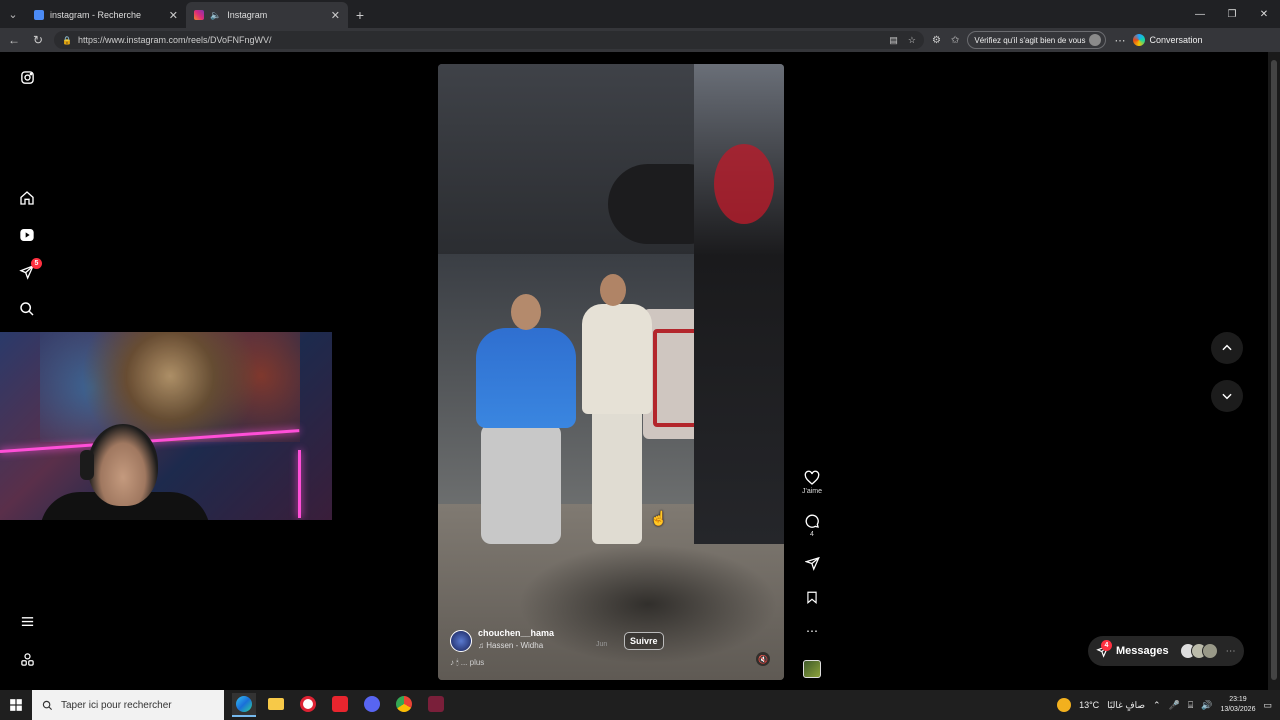  What do you see at coordinates (67, 40) in the screenshot?
I see `lock-icon: 🔒` at bounding box center [67, 40].